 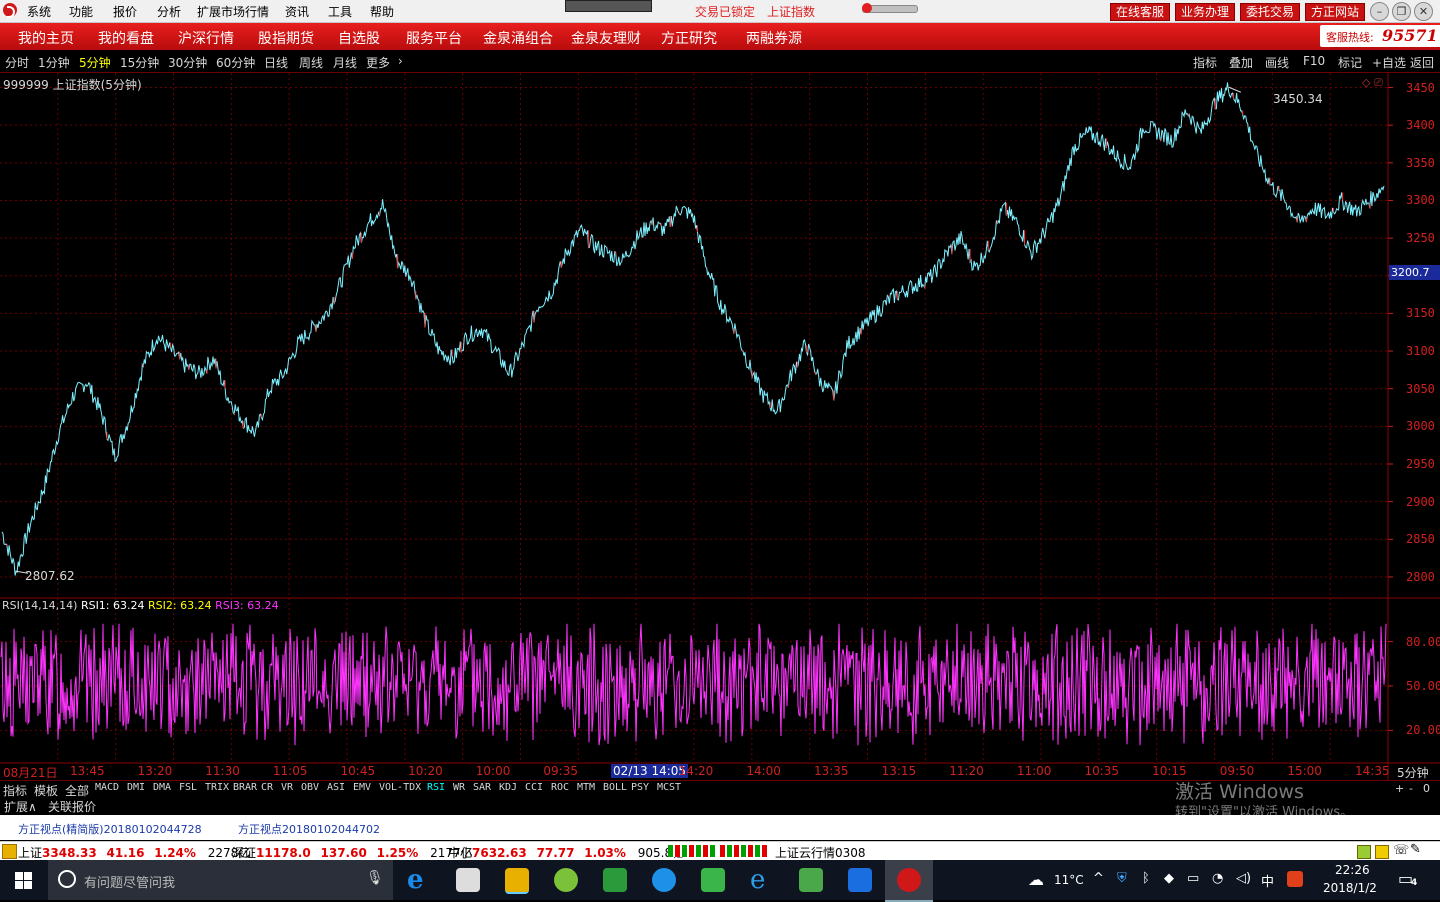 I want to click on menu-help: 帮助, so click(x=382, y=11).